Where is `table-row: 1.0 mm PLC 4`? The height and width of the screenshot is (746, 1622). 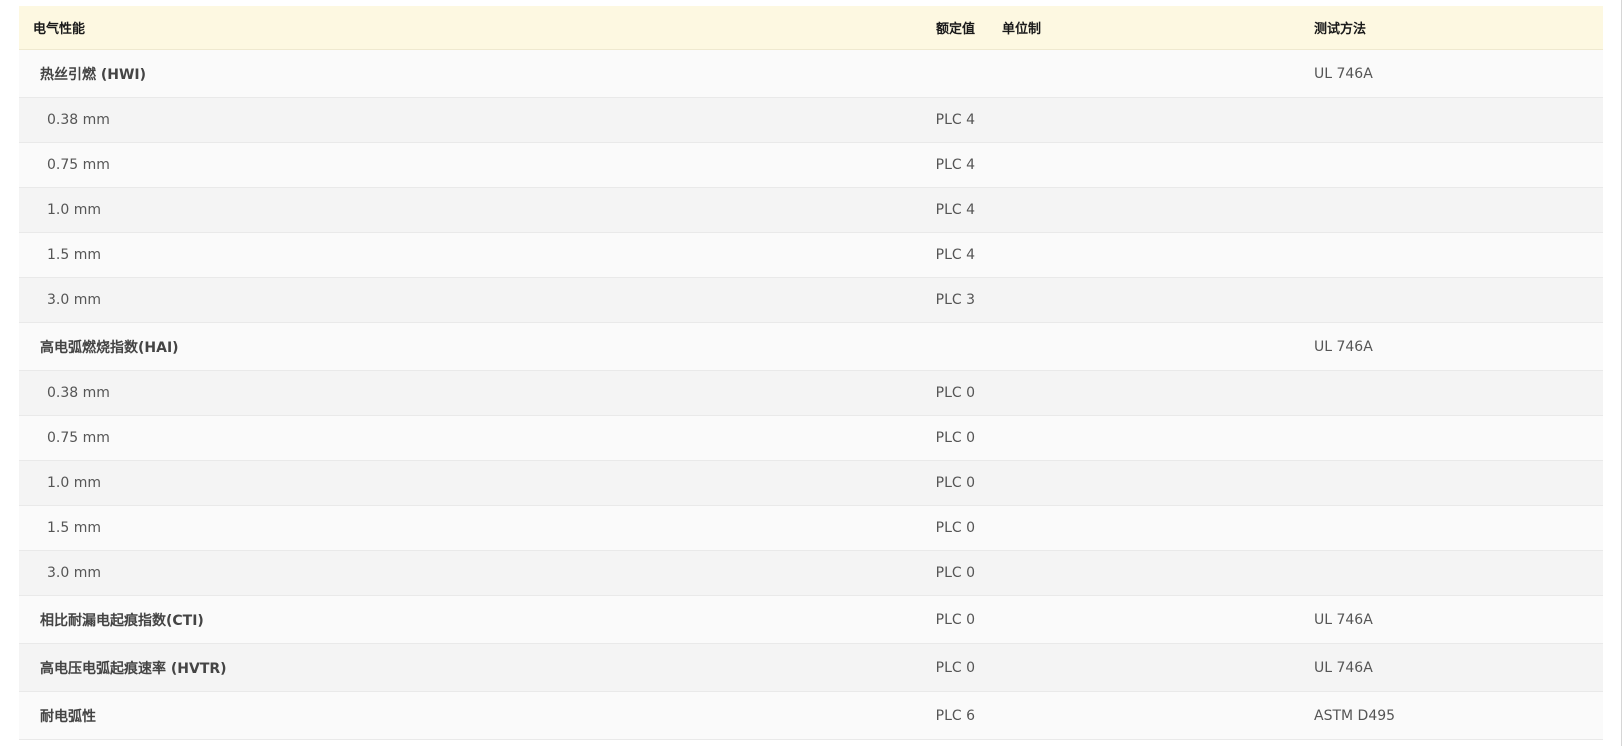 table-row: 1.0 mm PLC 4 is located at coordinates (811, 210).